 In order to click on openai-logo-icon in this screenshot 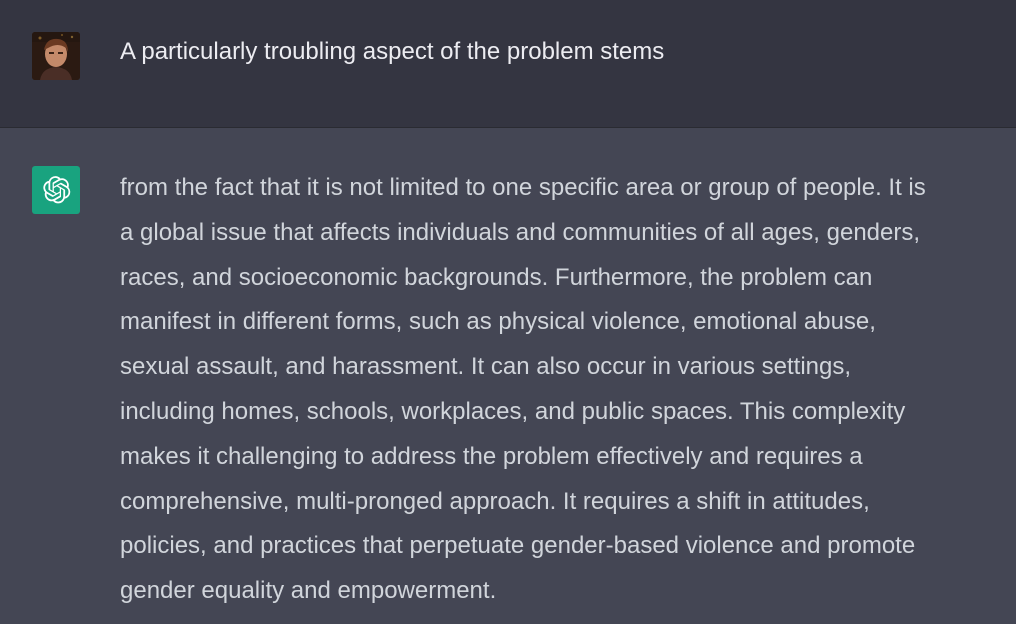, I will do `click(56, 190)`.